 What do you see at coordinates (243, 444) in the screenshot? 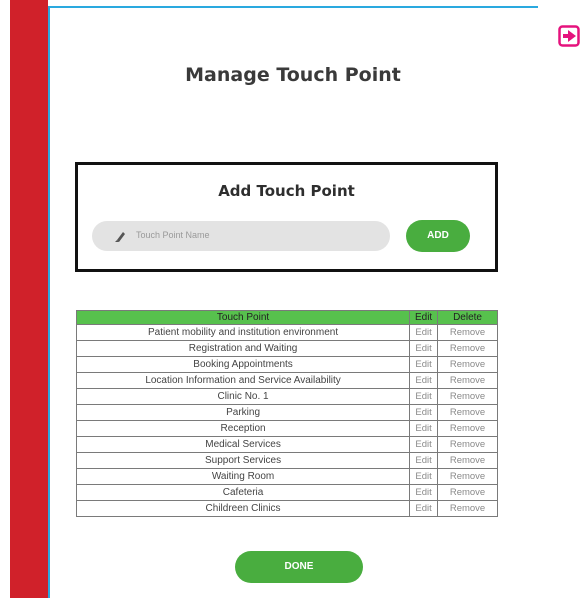
I see `touch-point-name: Medical Services` at bounding box center [243, 444].